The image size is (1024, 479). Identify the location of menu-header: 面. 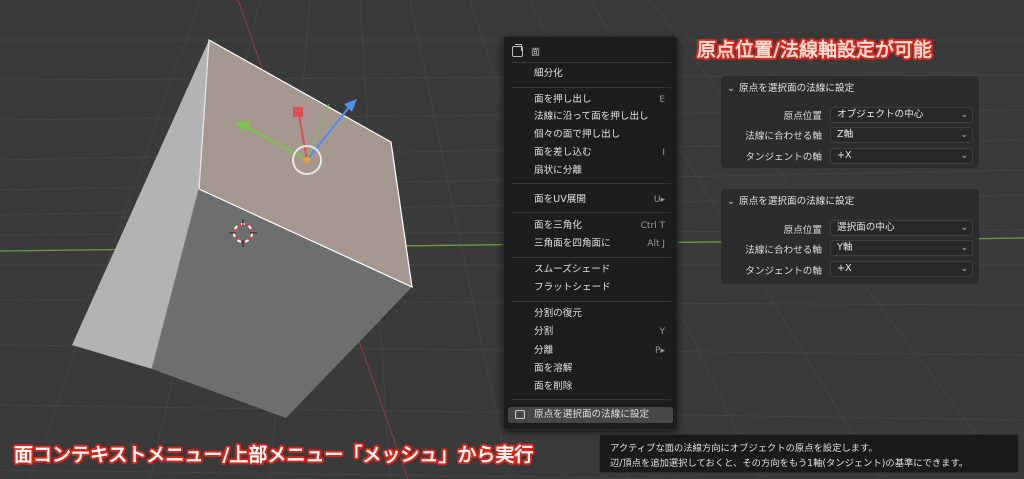
(526, 51).